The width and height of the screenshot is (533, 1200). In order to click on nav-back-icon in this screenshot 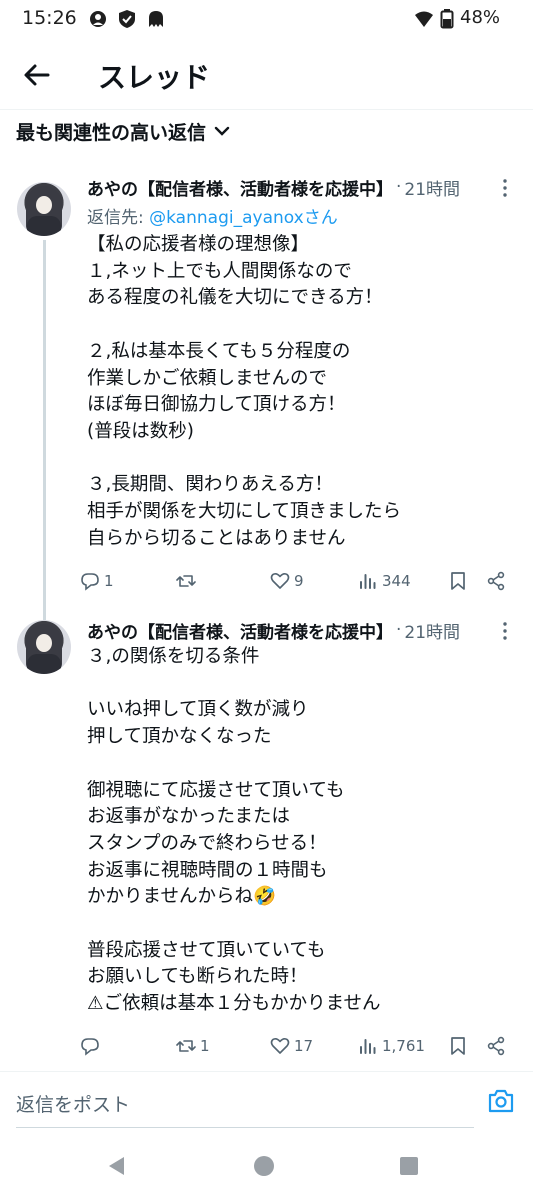, I will do `click(117, 1166)`.